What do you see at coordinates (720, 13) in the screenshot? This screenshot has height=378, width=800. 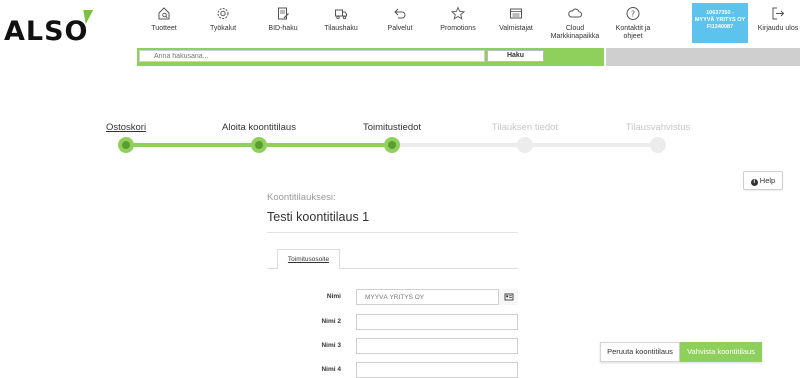 I see `account-number: 10637350 -` at bounding box center [720, 13].